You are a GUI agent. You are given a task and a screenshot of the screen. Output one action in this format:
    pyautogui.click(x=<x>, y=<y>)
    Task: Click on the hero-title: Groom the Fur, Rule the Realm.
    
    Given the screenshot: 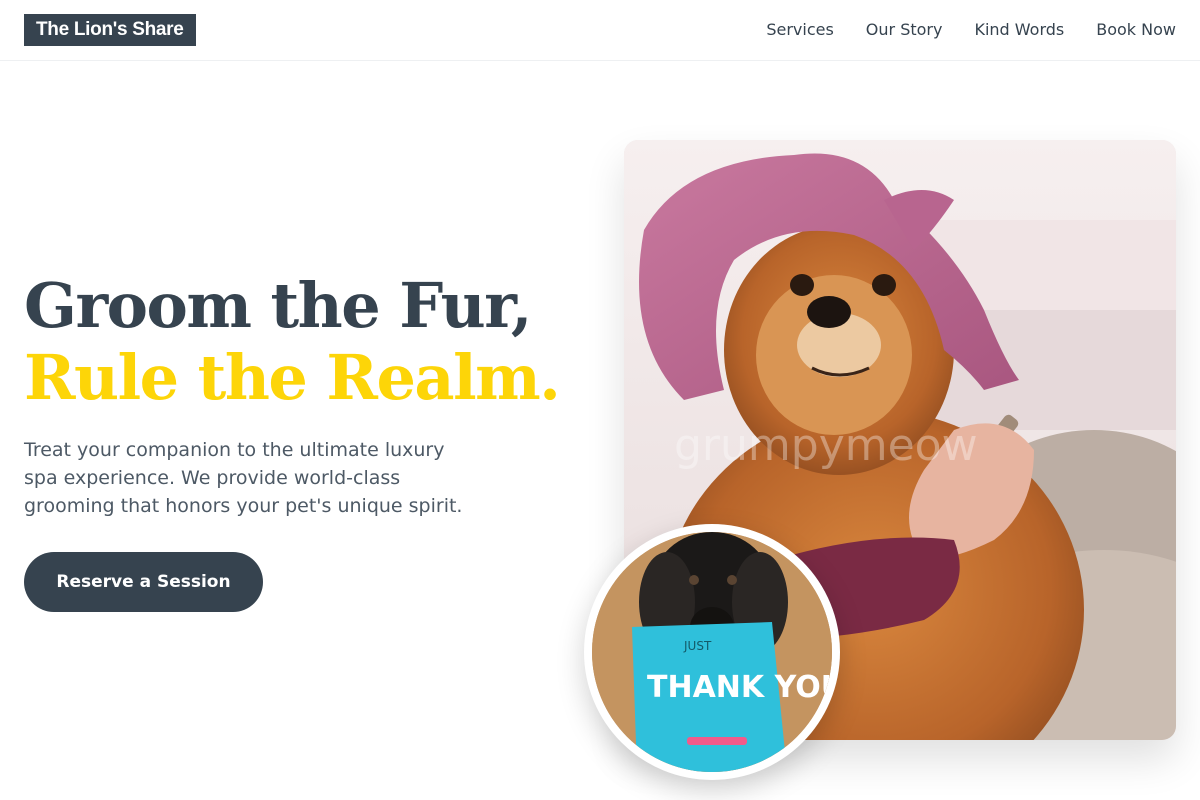 What is the action you would take?
    pyautogui.click(x=304, y=342)
    